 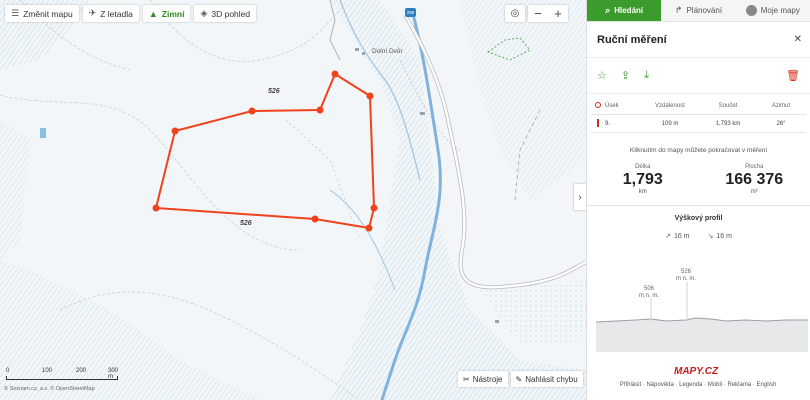 What do you see at coordinates (519, 379) in the screenshot?
I see `pencil-icon: ✎` at bounding box center [519, 379].